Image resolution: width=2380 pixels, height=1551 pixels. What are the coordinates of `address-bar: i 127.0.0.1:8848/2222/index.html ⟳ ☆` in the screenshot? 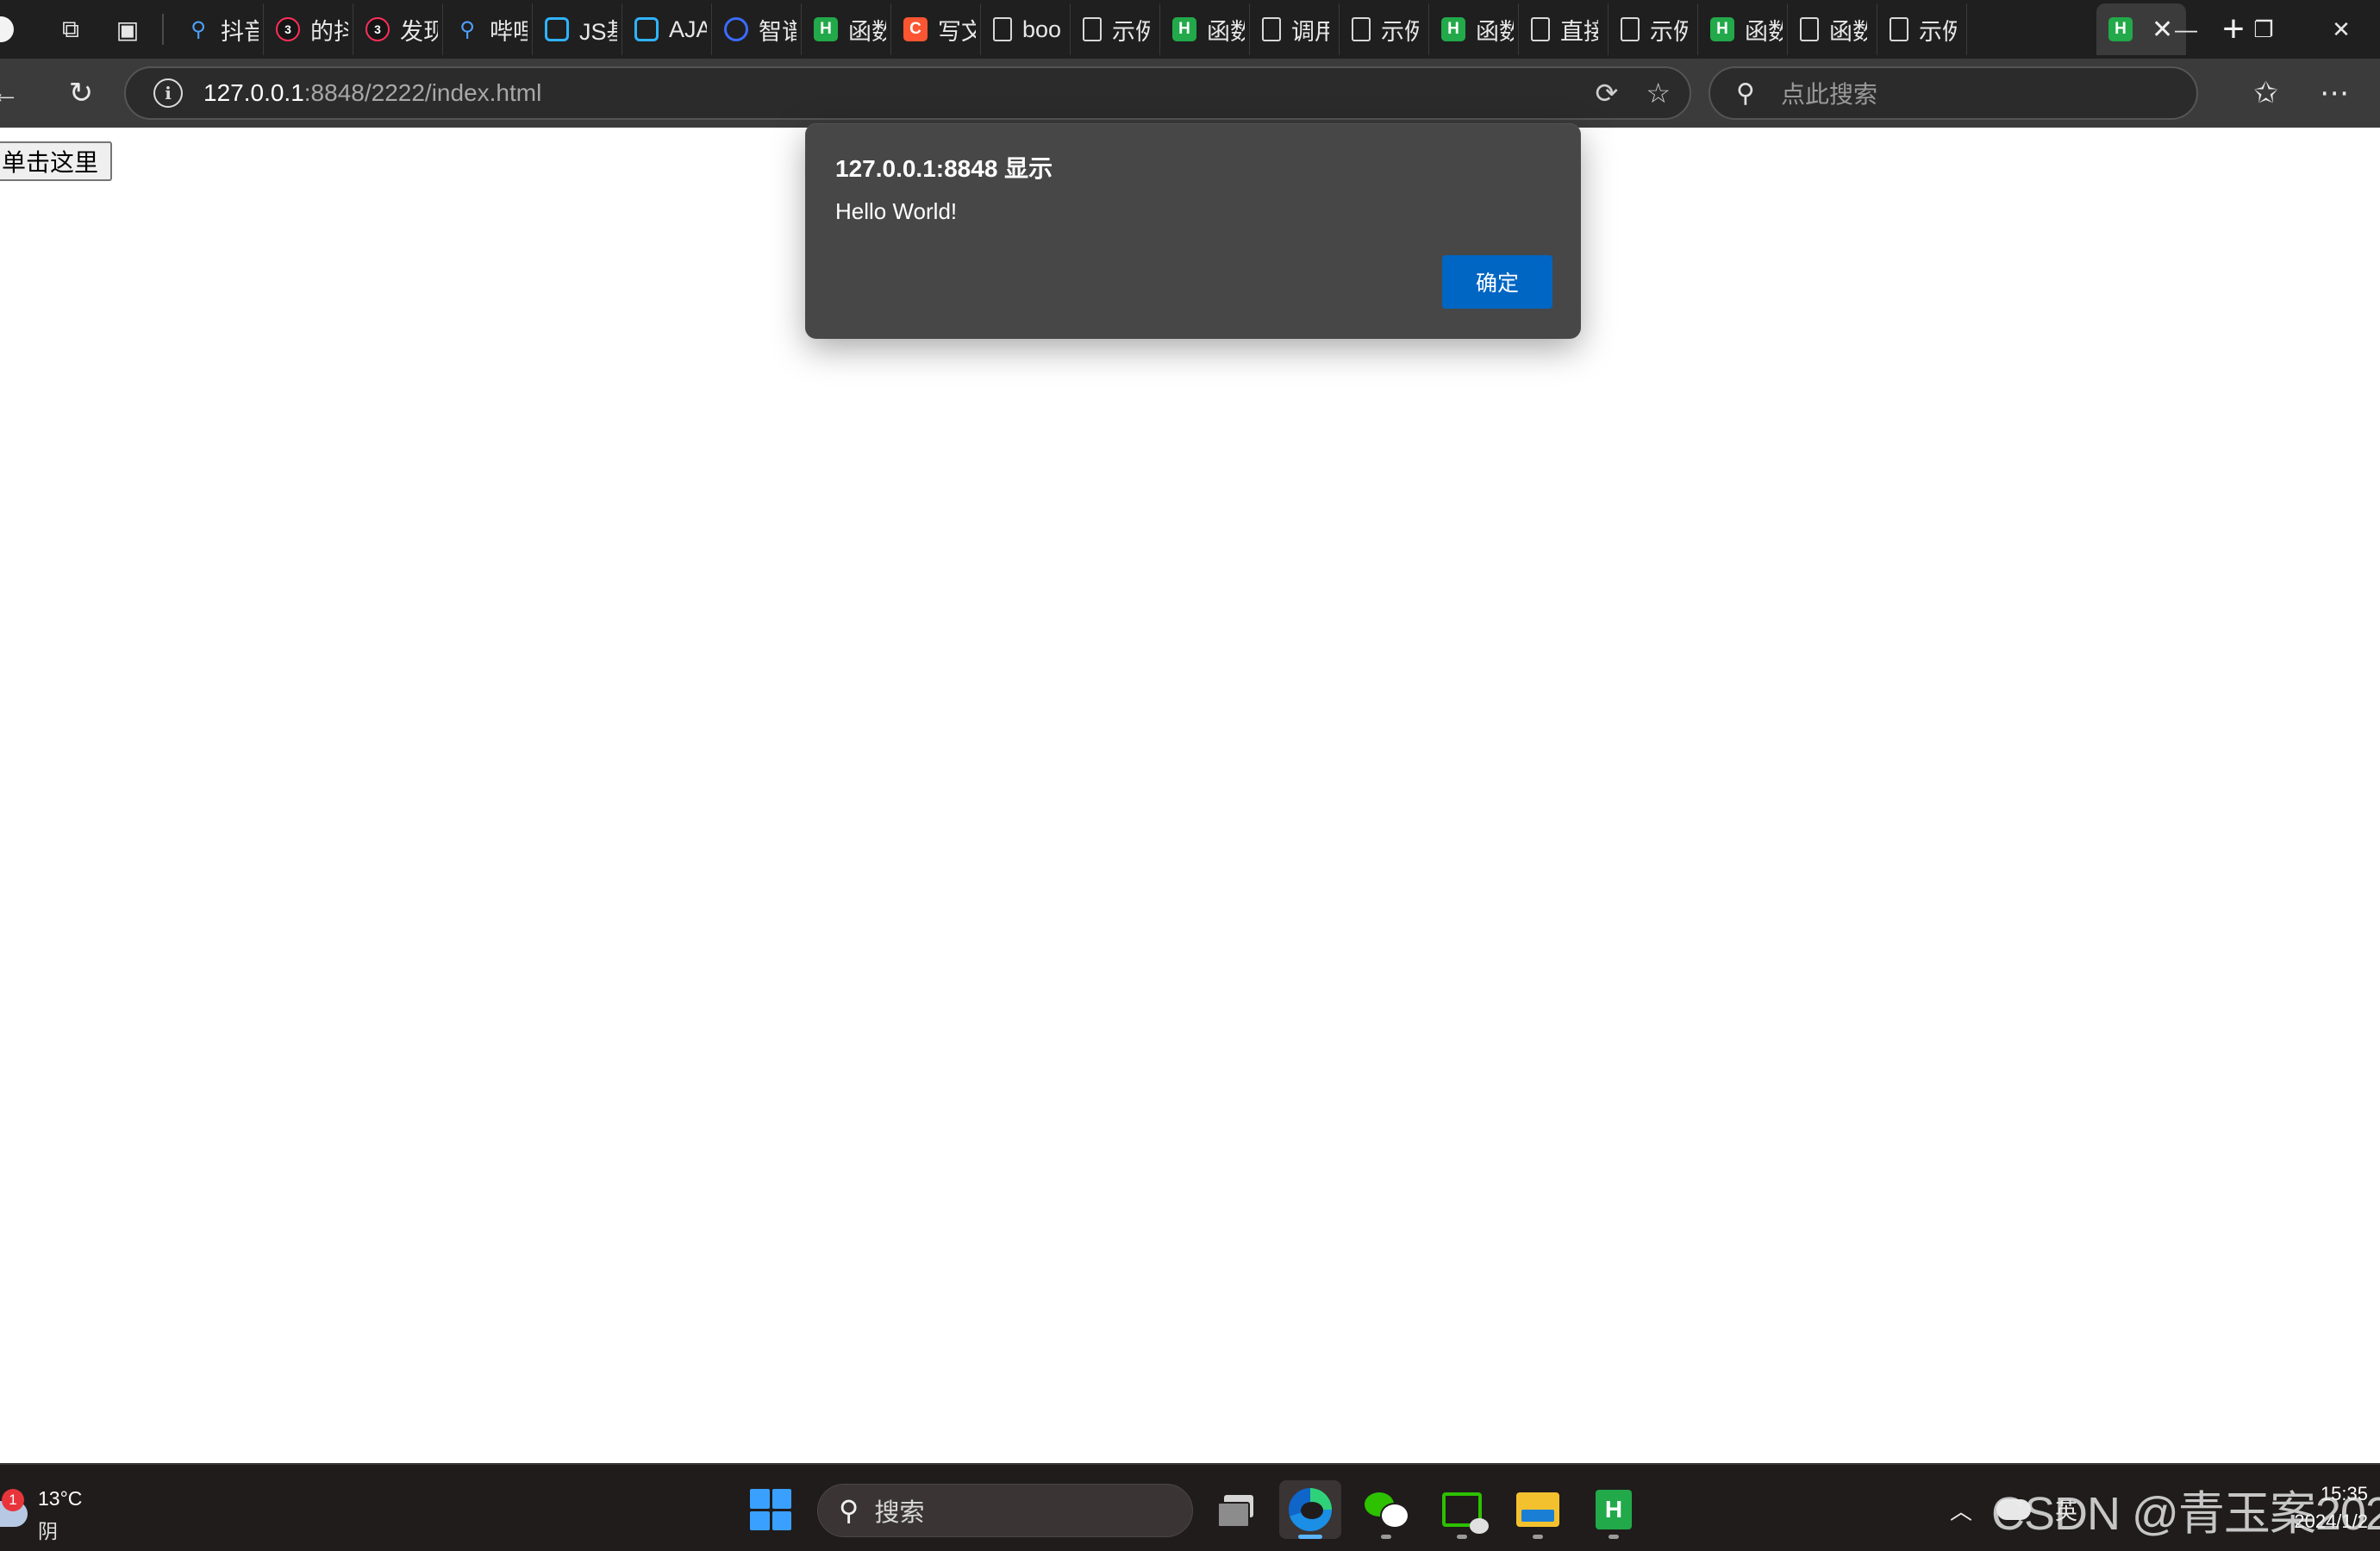 It's located at (907, 93).